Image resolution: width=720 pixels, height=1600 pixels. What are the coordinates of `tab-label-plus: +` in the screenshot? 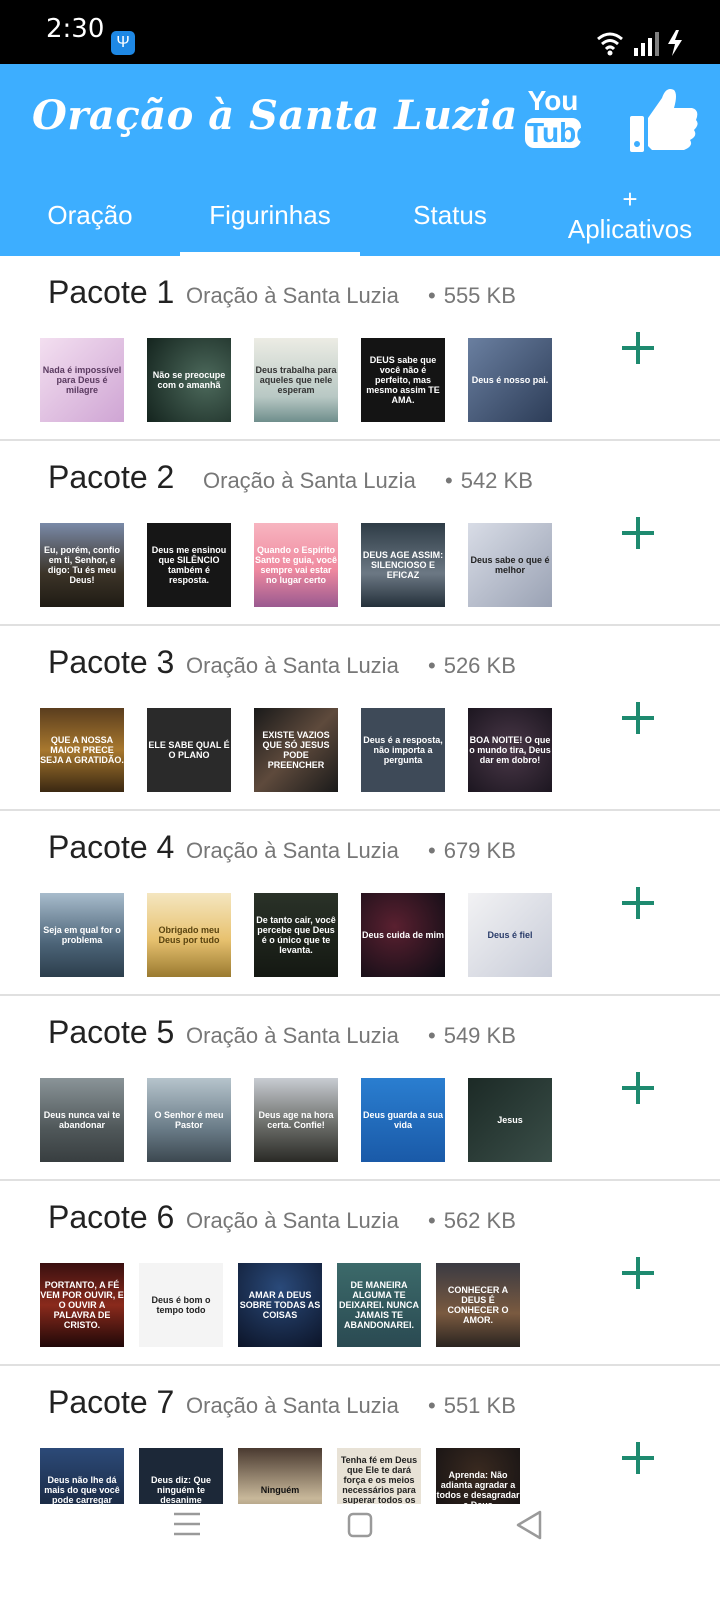 It's located at (630, 199).